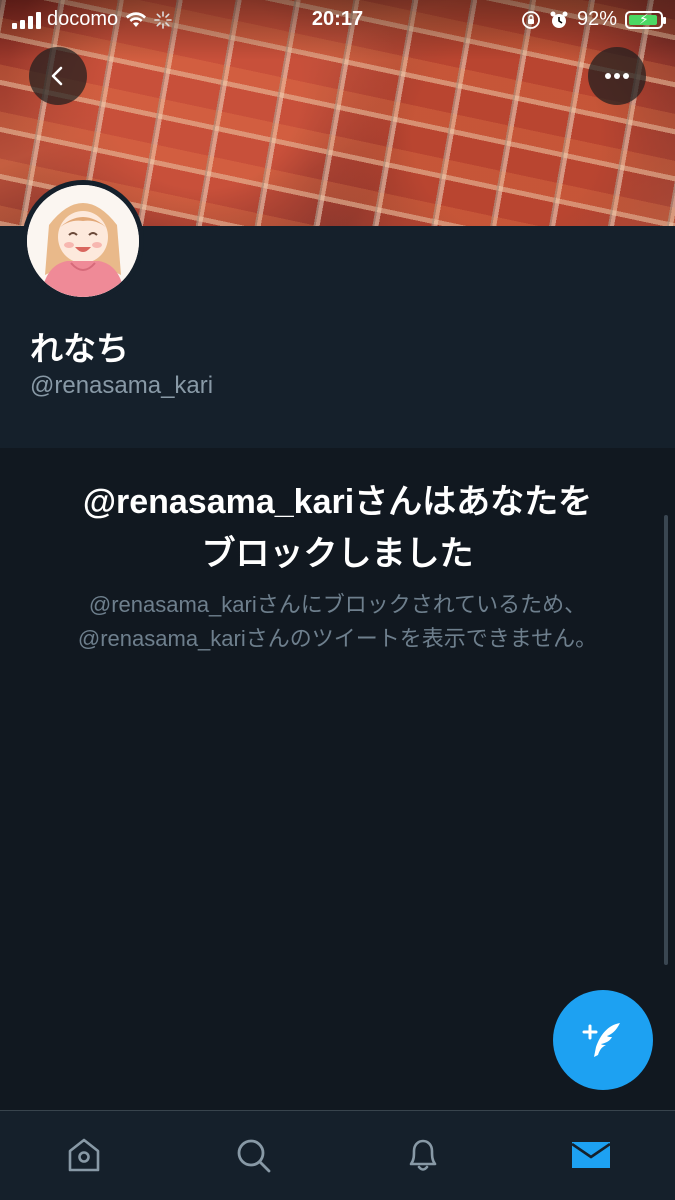  Describe the element at coordinates (645, 19) in the screenshot. I see `battery-icon: ⚡` at that location.